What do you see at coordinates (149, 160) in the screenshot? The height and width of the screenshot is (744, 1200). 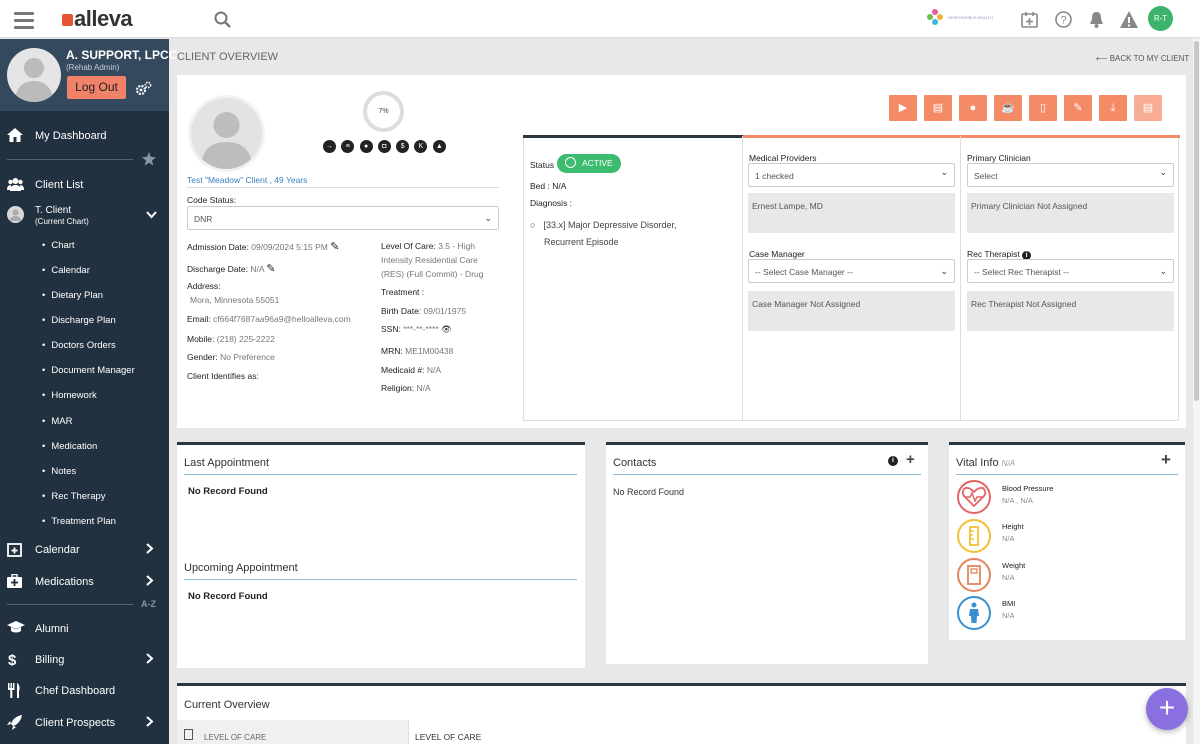 I see `star-icon` at bounding box center [149, 160].